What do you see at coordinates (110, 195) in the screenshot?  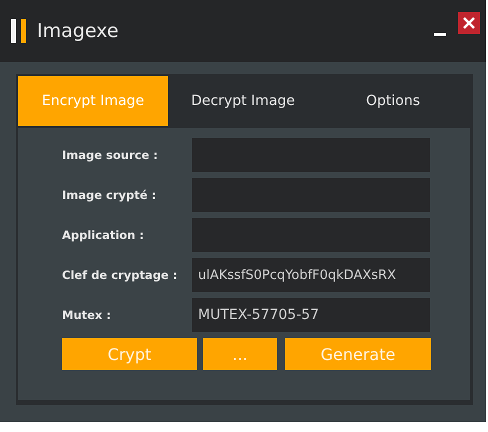 I see `field-label: Image crypté :` at bounding box center [110, 195].